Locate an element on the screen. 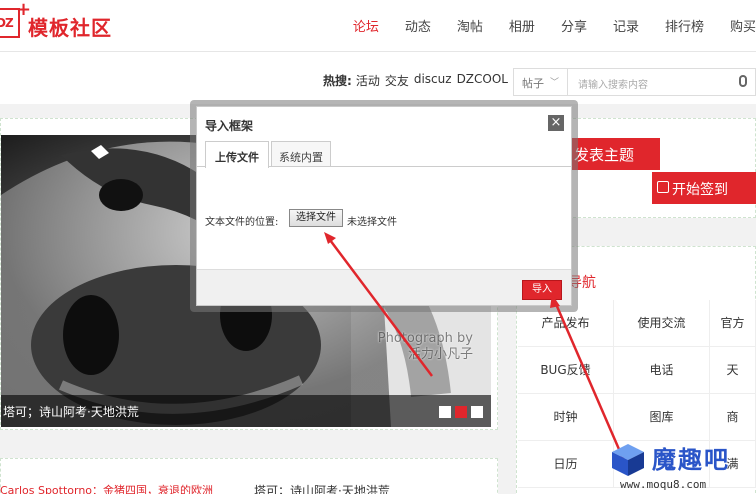 This screenshot has height=494, width=756. dialog-footer: 导入 is located at coordinates (384, 287).